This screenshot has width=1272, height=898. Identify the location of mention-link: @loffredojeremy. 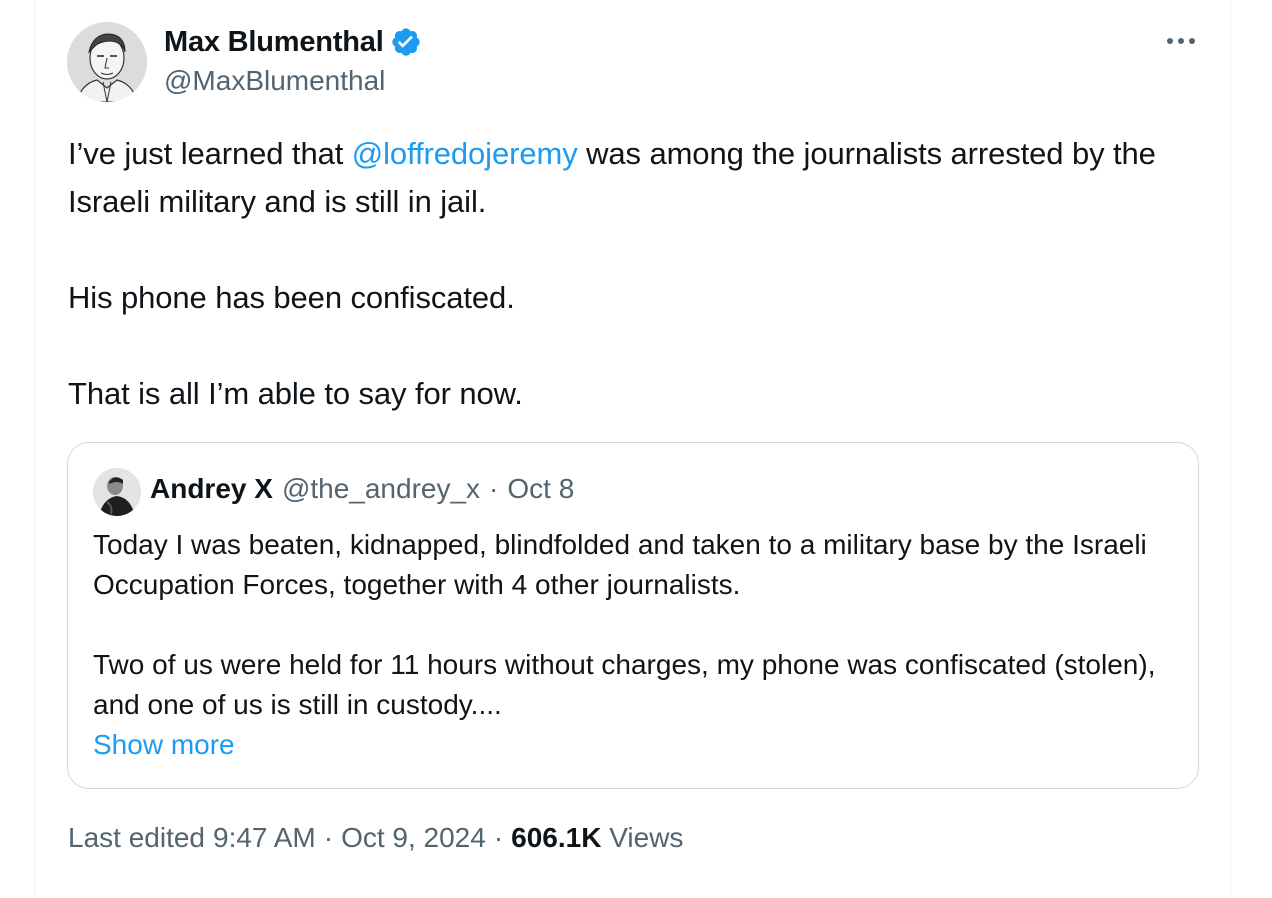
(465, 153).